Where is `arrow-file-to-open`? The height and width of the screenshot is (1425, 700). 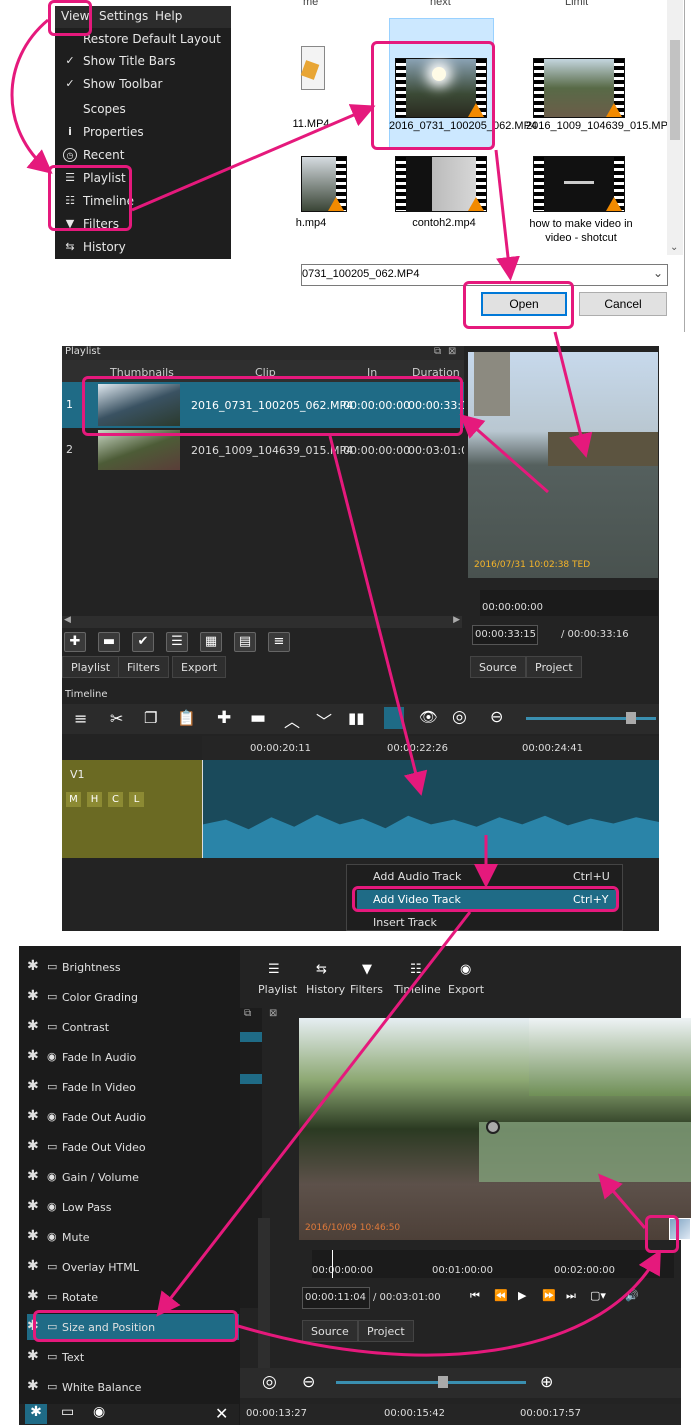
arrow-file-to-open is located at coordinates (507, 215).